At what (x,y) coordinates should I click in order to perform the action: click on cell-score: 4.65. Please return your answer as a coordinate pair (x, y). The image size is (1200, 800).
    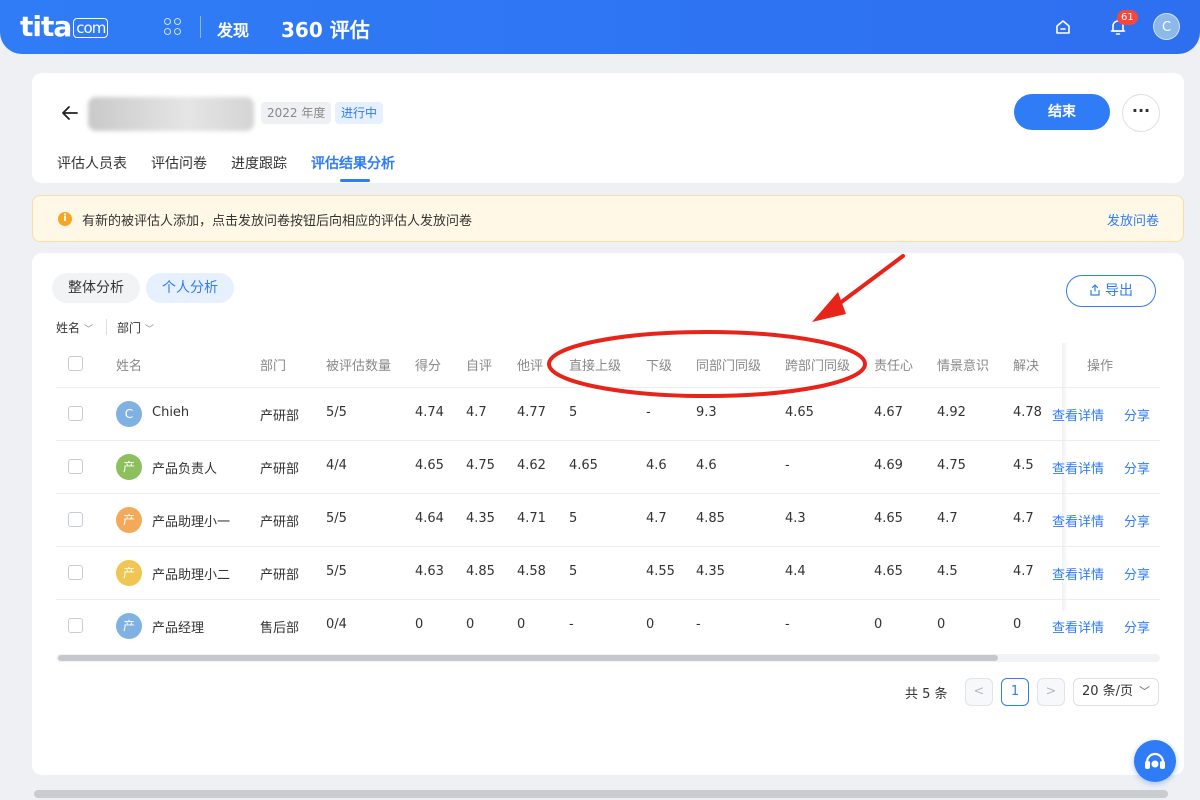
    Looking at the image, I should click on (429, 465).